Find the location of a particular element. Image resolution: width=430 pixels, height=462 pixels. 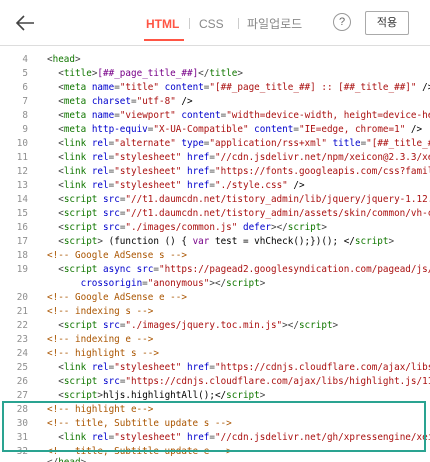

tab-html: HTML is located at coordinates (162, 24).